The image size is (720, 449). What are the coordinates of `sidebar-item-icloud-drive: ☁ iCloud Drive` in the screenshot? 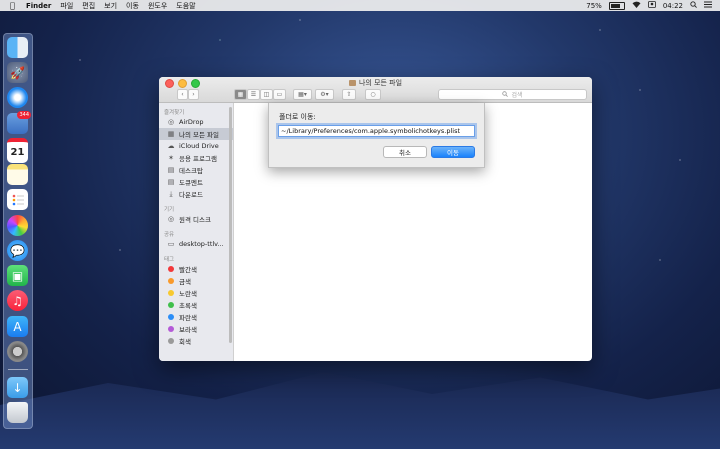 It's located at (196, 146).